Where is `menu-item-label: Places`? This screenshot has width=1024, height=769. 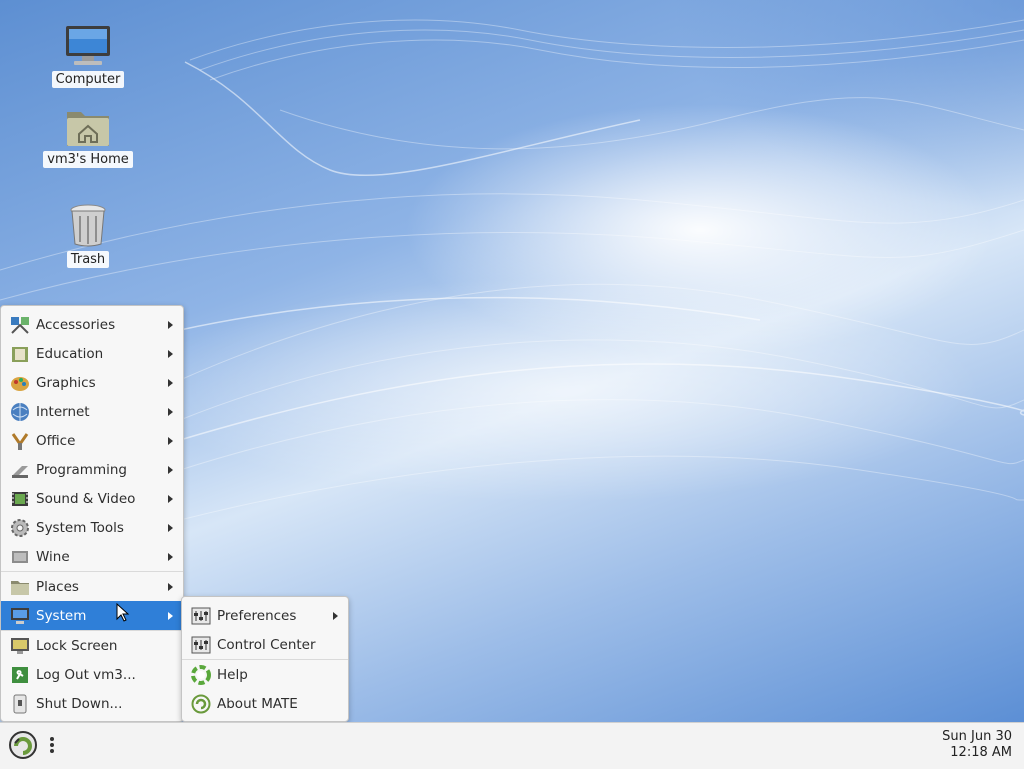
menu-item-label: Places is located at coordinates (57, 586).